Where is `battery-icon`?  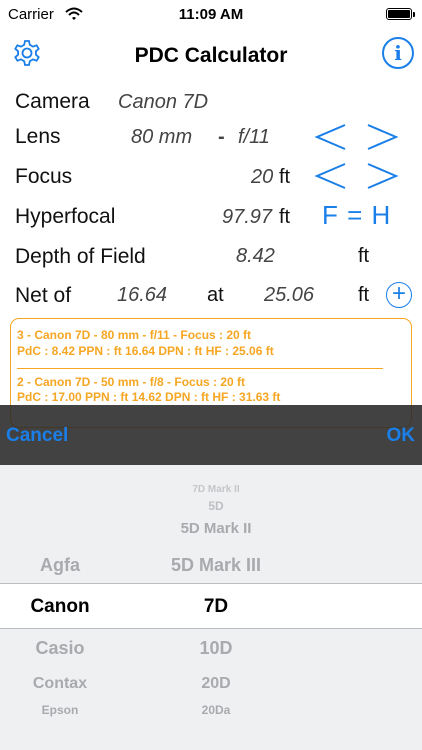
battery-icon is located at coordinates (400, 14).